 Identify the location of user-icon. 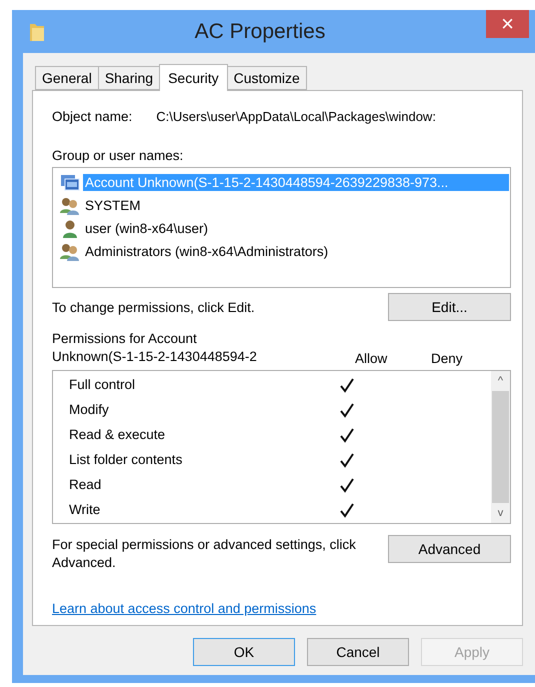
(70, 229).